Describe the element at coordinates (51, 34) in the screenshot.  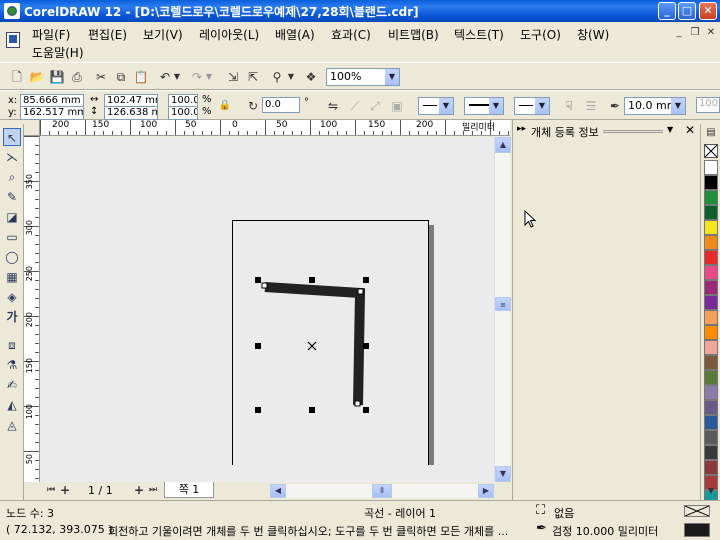
I see `menu-file: 파일(F)` at that location.